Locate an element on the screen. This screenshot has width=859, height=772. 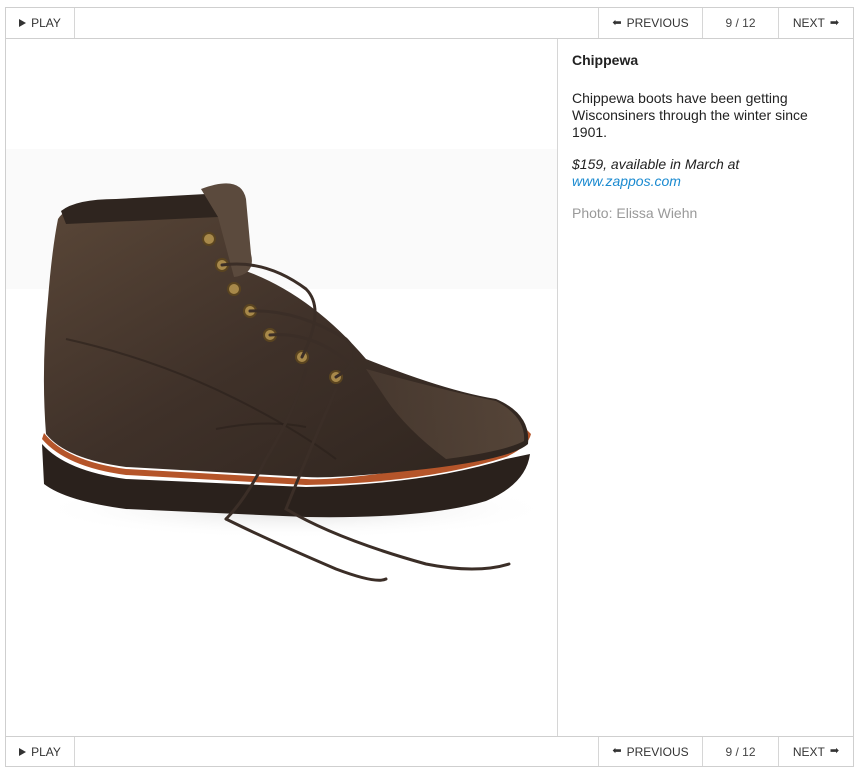
bottom-control-bar: PLAY ⬅ PREVIOUS 9 / 12 NEXT ➡ is located at coordinates (429, 751).